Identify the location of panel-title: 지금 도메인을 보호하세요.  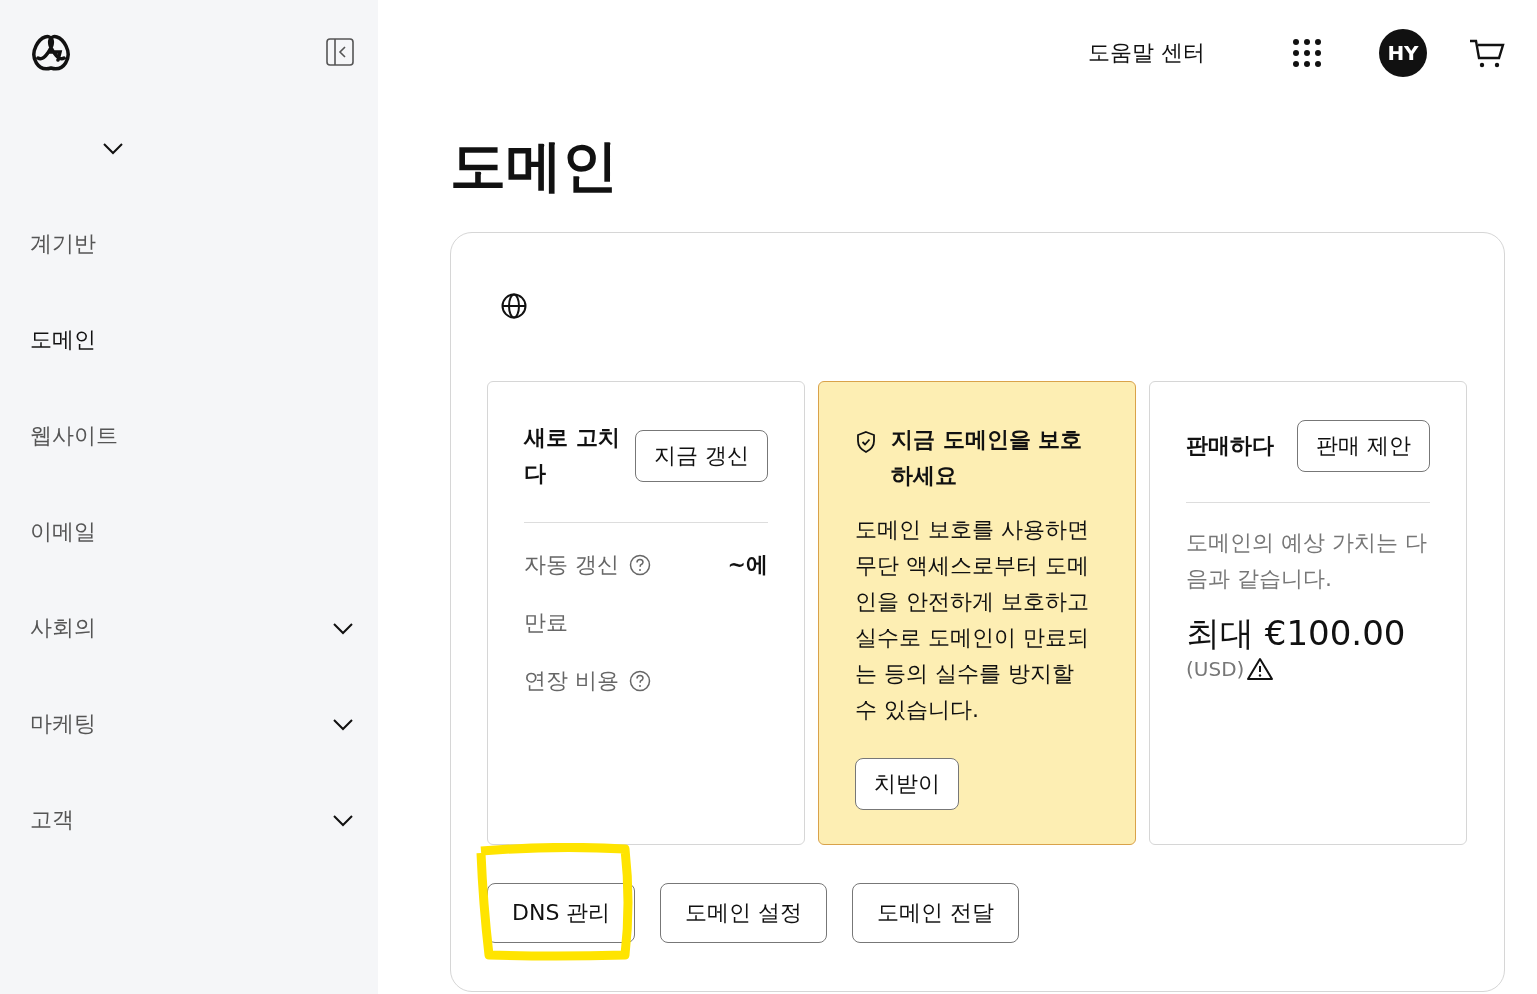
(987, 458).